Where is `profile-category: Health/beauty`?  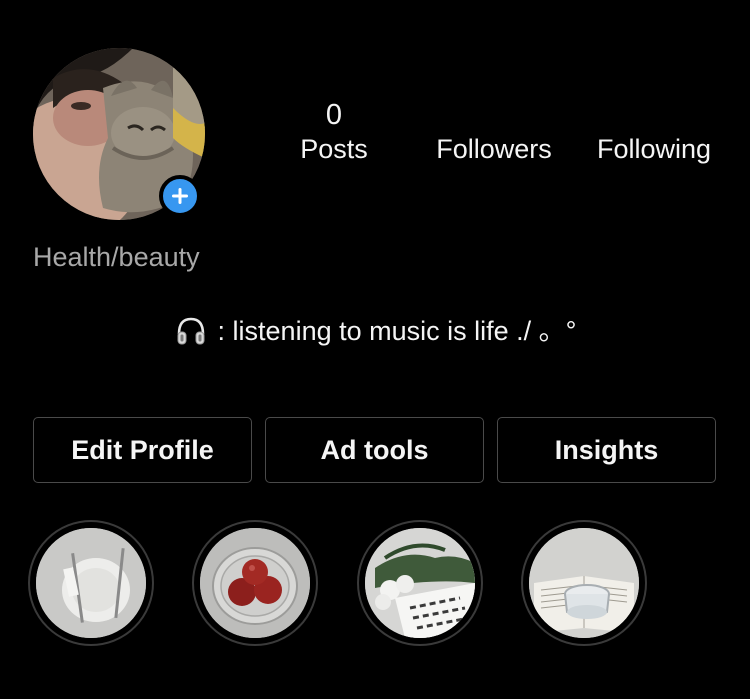
profile-category: Health/beauty is located at coordinates (116, 257).